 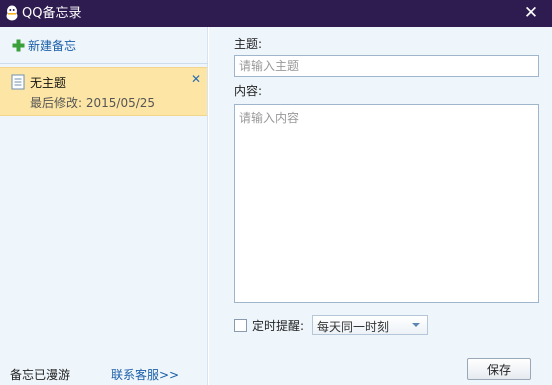 I want to click on note-document-icon, so click(x=18, y=82).